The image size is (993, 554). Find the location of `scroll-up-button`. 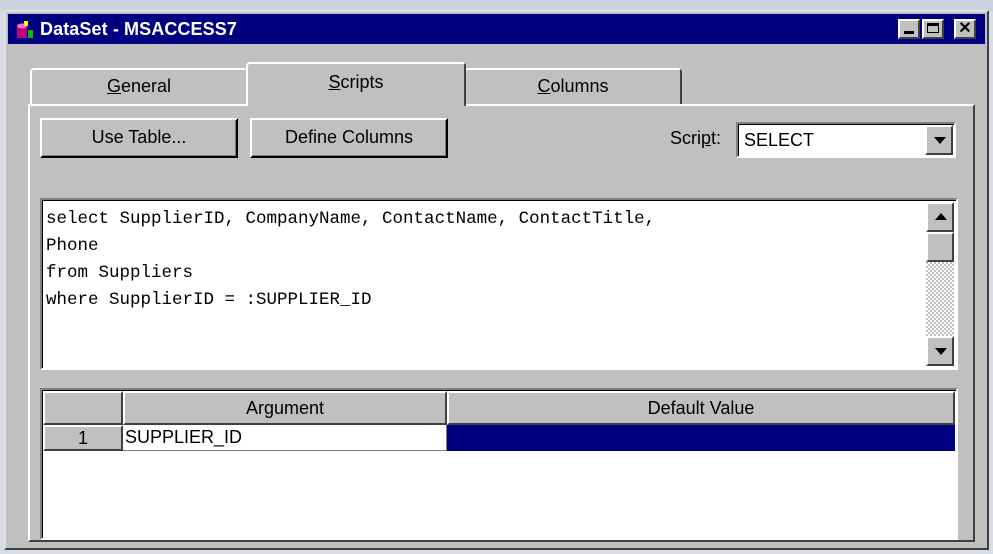

scroll-up-button is located at coordinates (940, 217).